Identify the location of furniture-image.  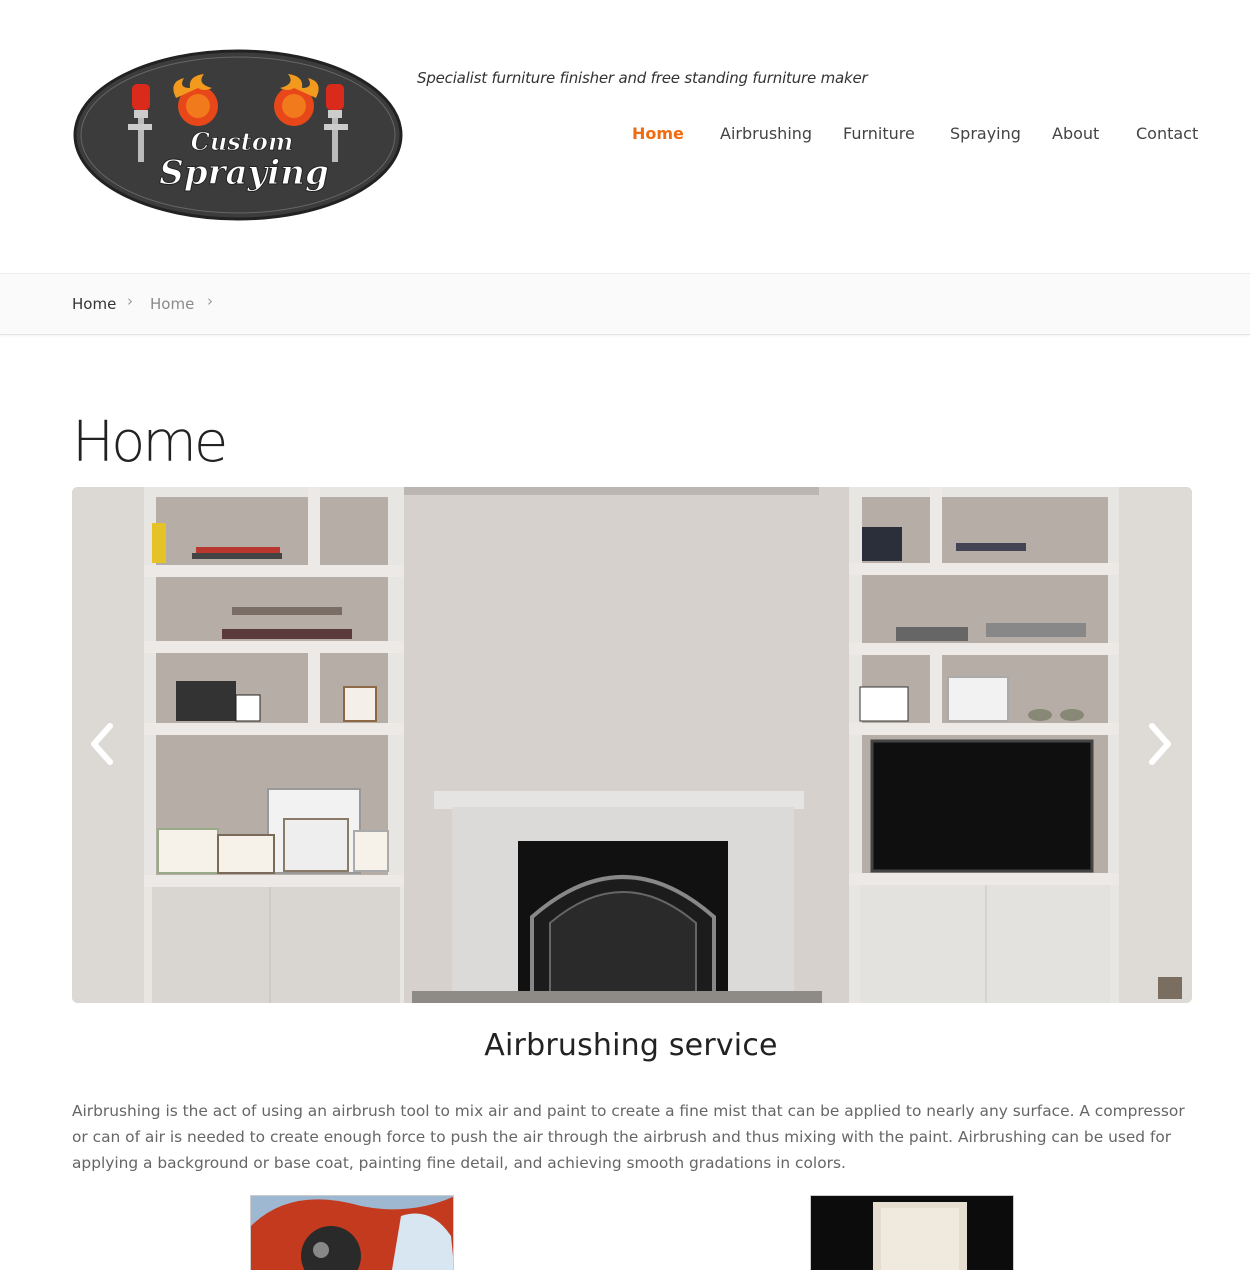
(912, 1233).